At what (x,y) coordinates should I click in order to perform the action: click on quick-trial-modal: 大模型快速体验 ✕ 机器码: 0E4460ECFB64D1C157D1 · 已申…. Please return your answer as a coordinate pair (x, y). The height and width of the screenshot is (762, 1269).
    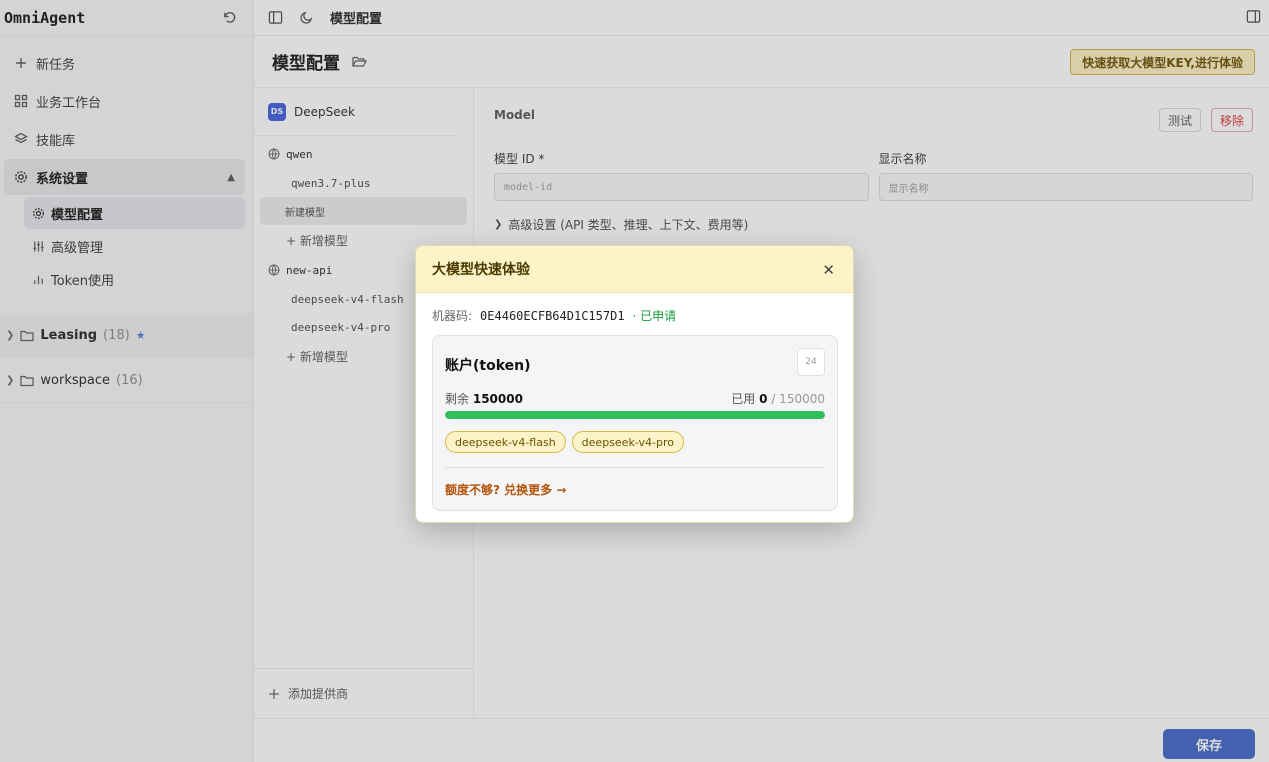
    Looking at the image, I should click on (634, 384).